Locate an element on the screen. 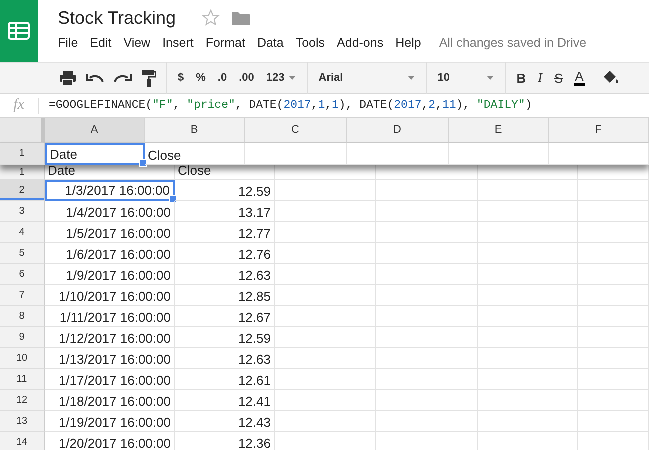  menu-item: Format is located at coordinates (226, 43).